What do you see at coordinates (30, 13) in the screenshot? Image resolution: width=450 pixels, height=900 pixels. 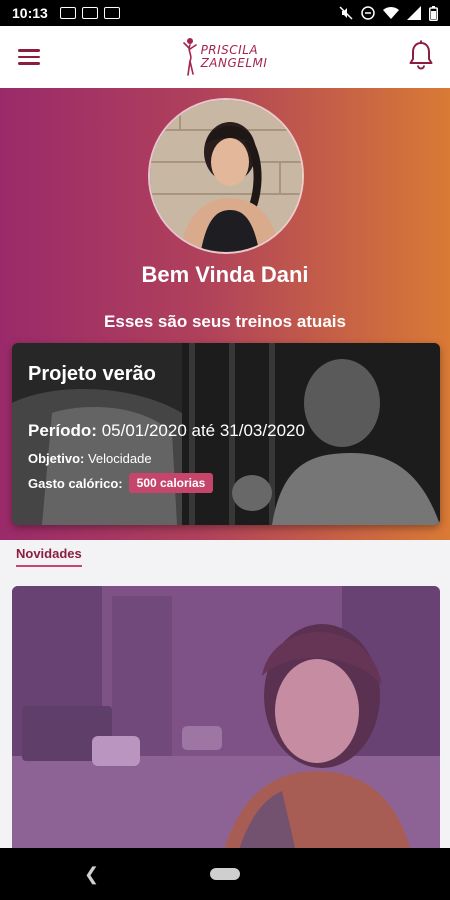 I see `status-time: 10:13` at bounding box center [30, 13].